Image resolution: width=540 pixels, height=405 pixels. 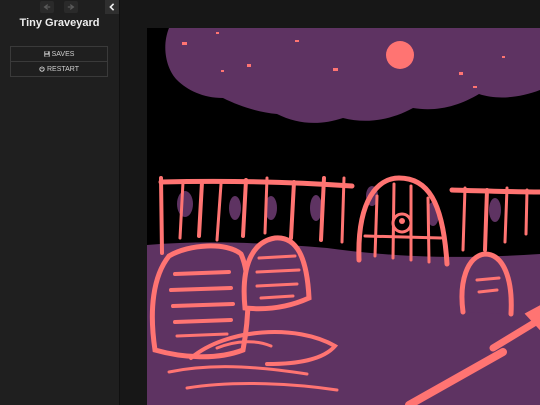 I want to click on power-icon, so click(x=42, y=69).